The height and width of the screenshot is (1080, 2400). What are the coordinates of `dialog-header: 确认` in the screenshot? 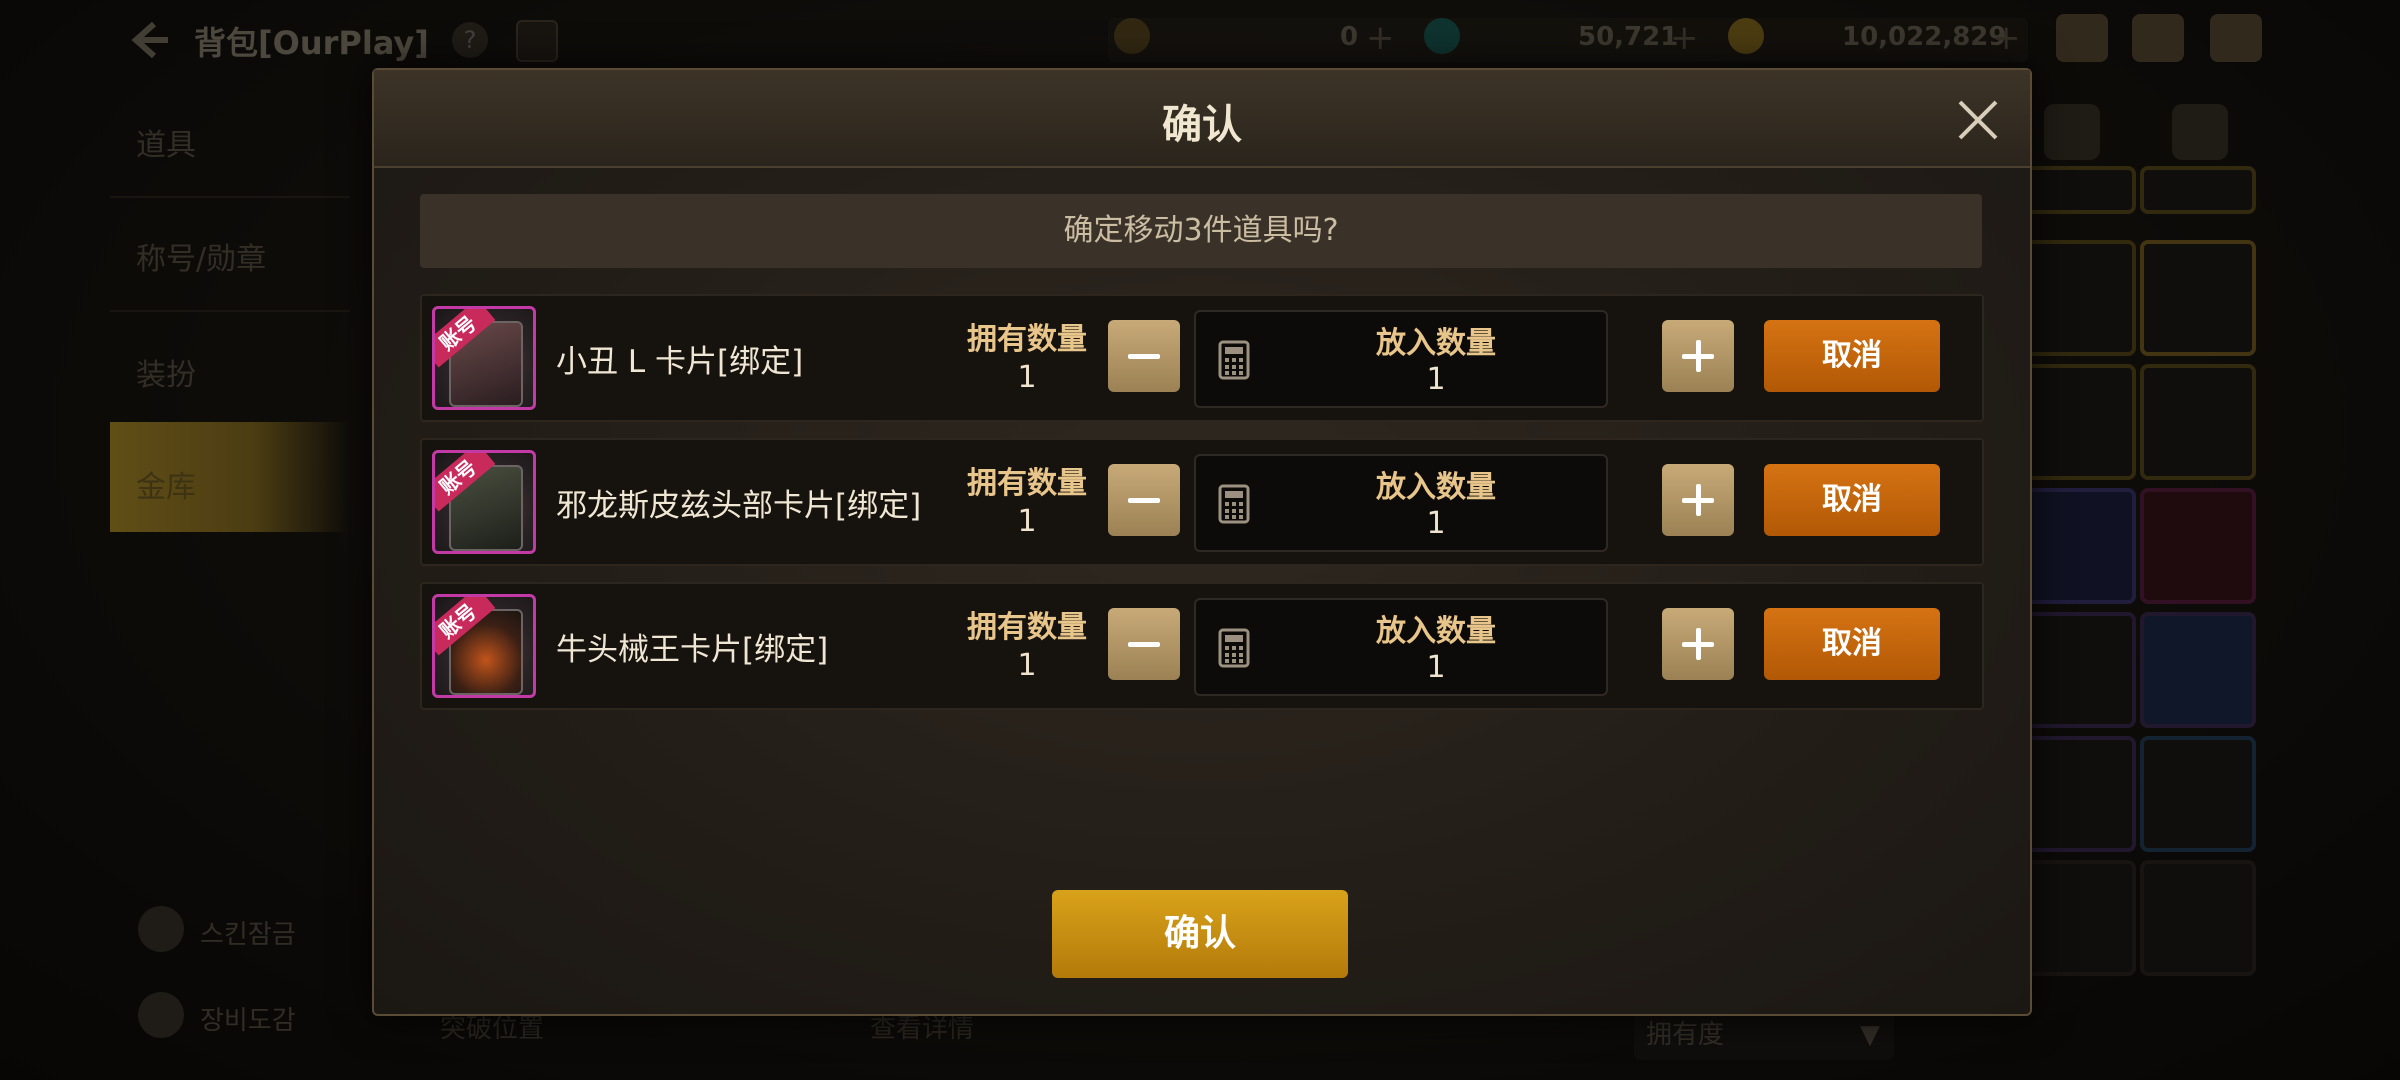 It's located at (1202, 119).